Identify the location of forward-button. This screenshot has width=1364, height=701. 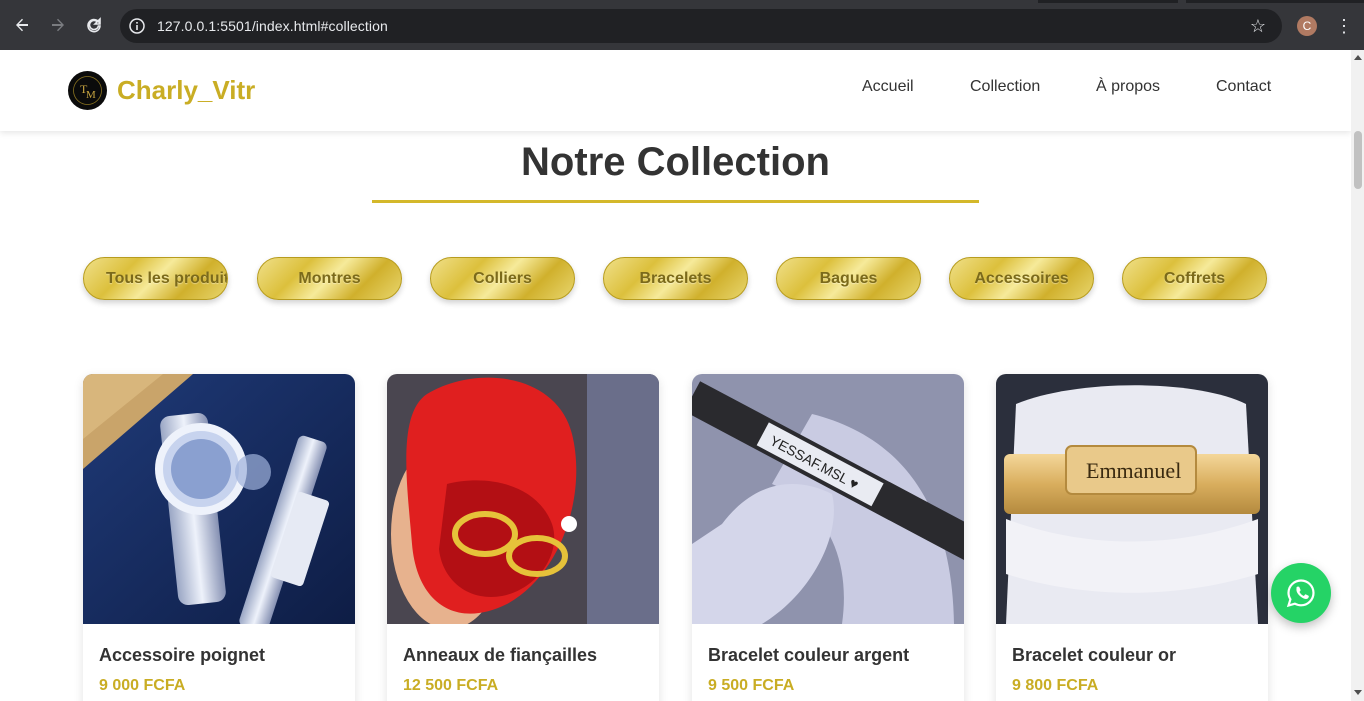
(58, 25).